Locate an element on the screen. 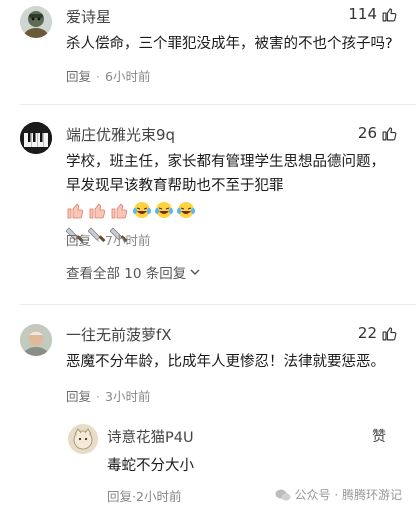 This screenshot has height=517, width=416. watermark-text: 公众号 · 腾腾环游记 is located at coordinates (348, 495).